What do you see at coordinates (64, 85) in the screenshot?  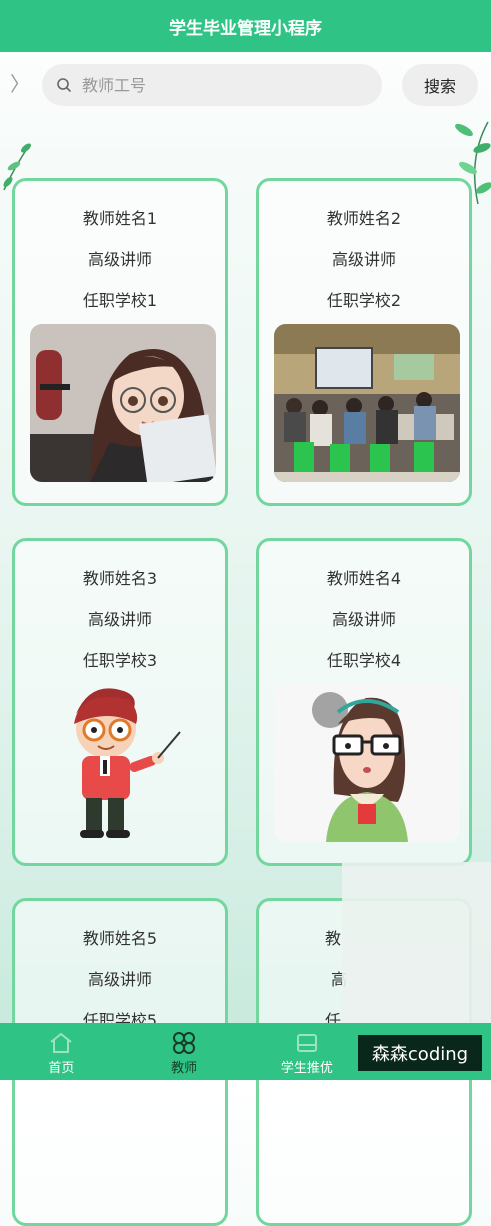 I see `search-icon` at bounding box center [64, 85].